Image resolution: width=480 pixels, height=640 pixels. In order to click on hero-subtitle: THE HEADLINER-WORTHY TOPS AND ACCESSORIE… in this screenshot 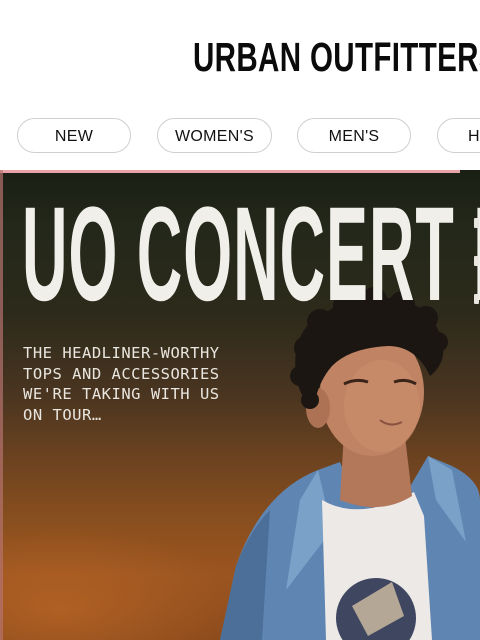, I will do `click(121, 384)`.